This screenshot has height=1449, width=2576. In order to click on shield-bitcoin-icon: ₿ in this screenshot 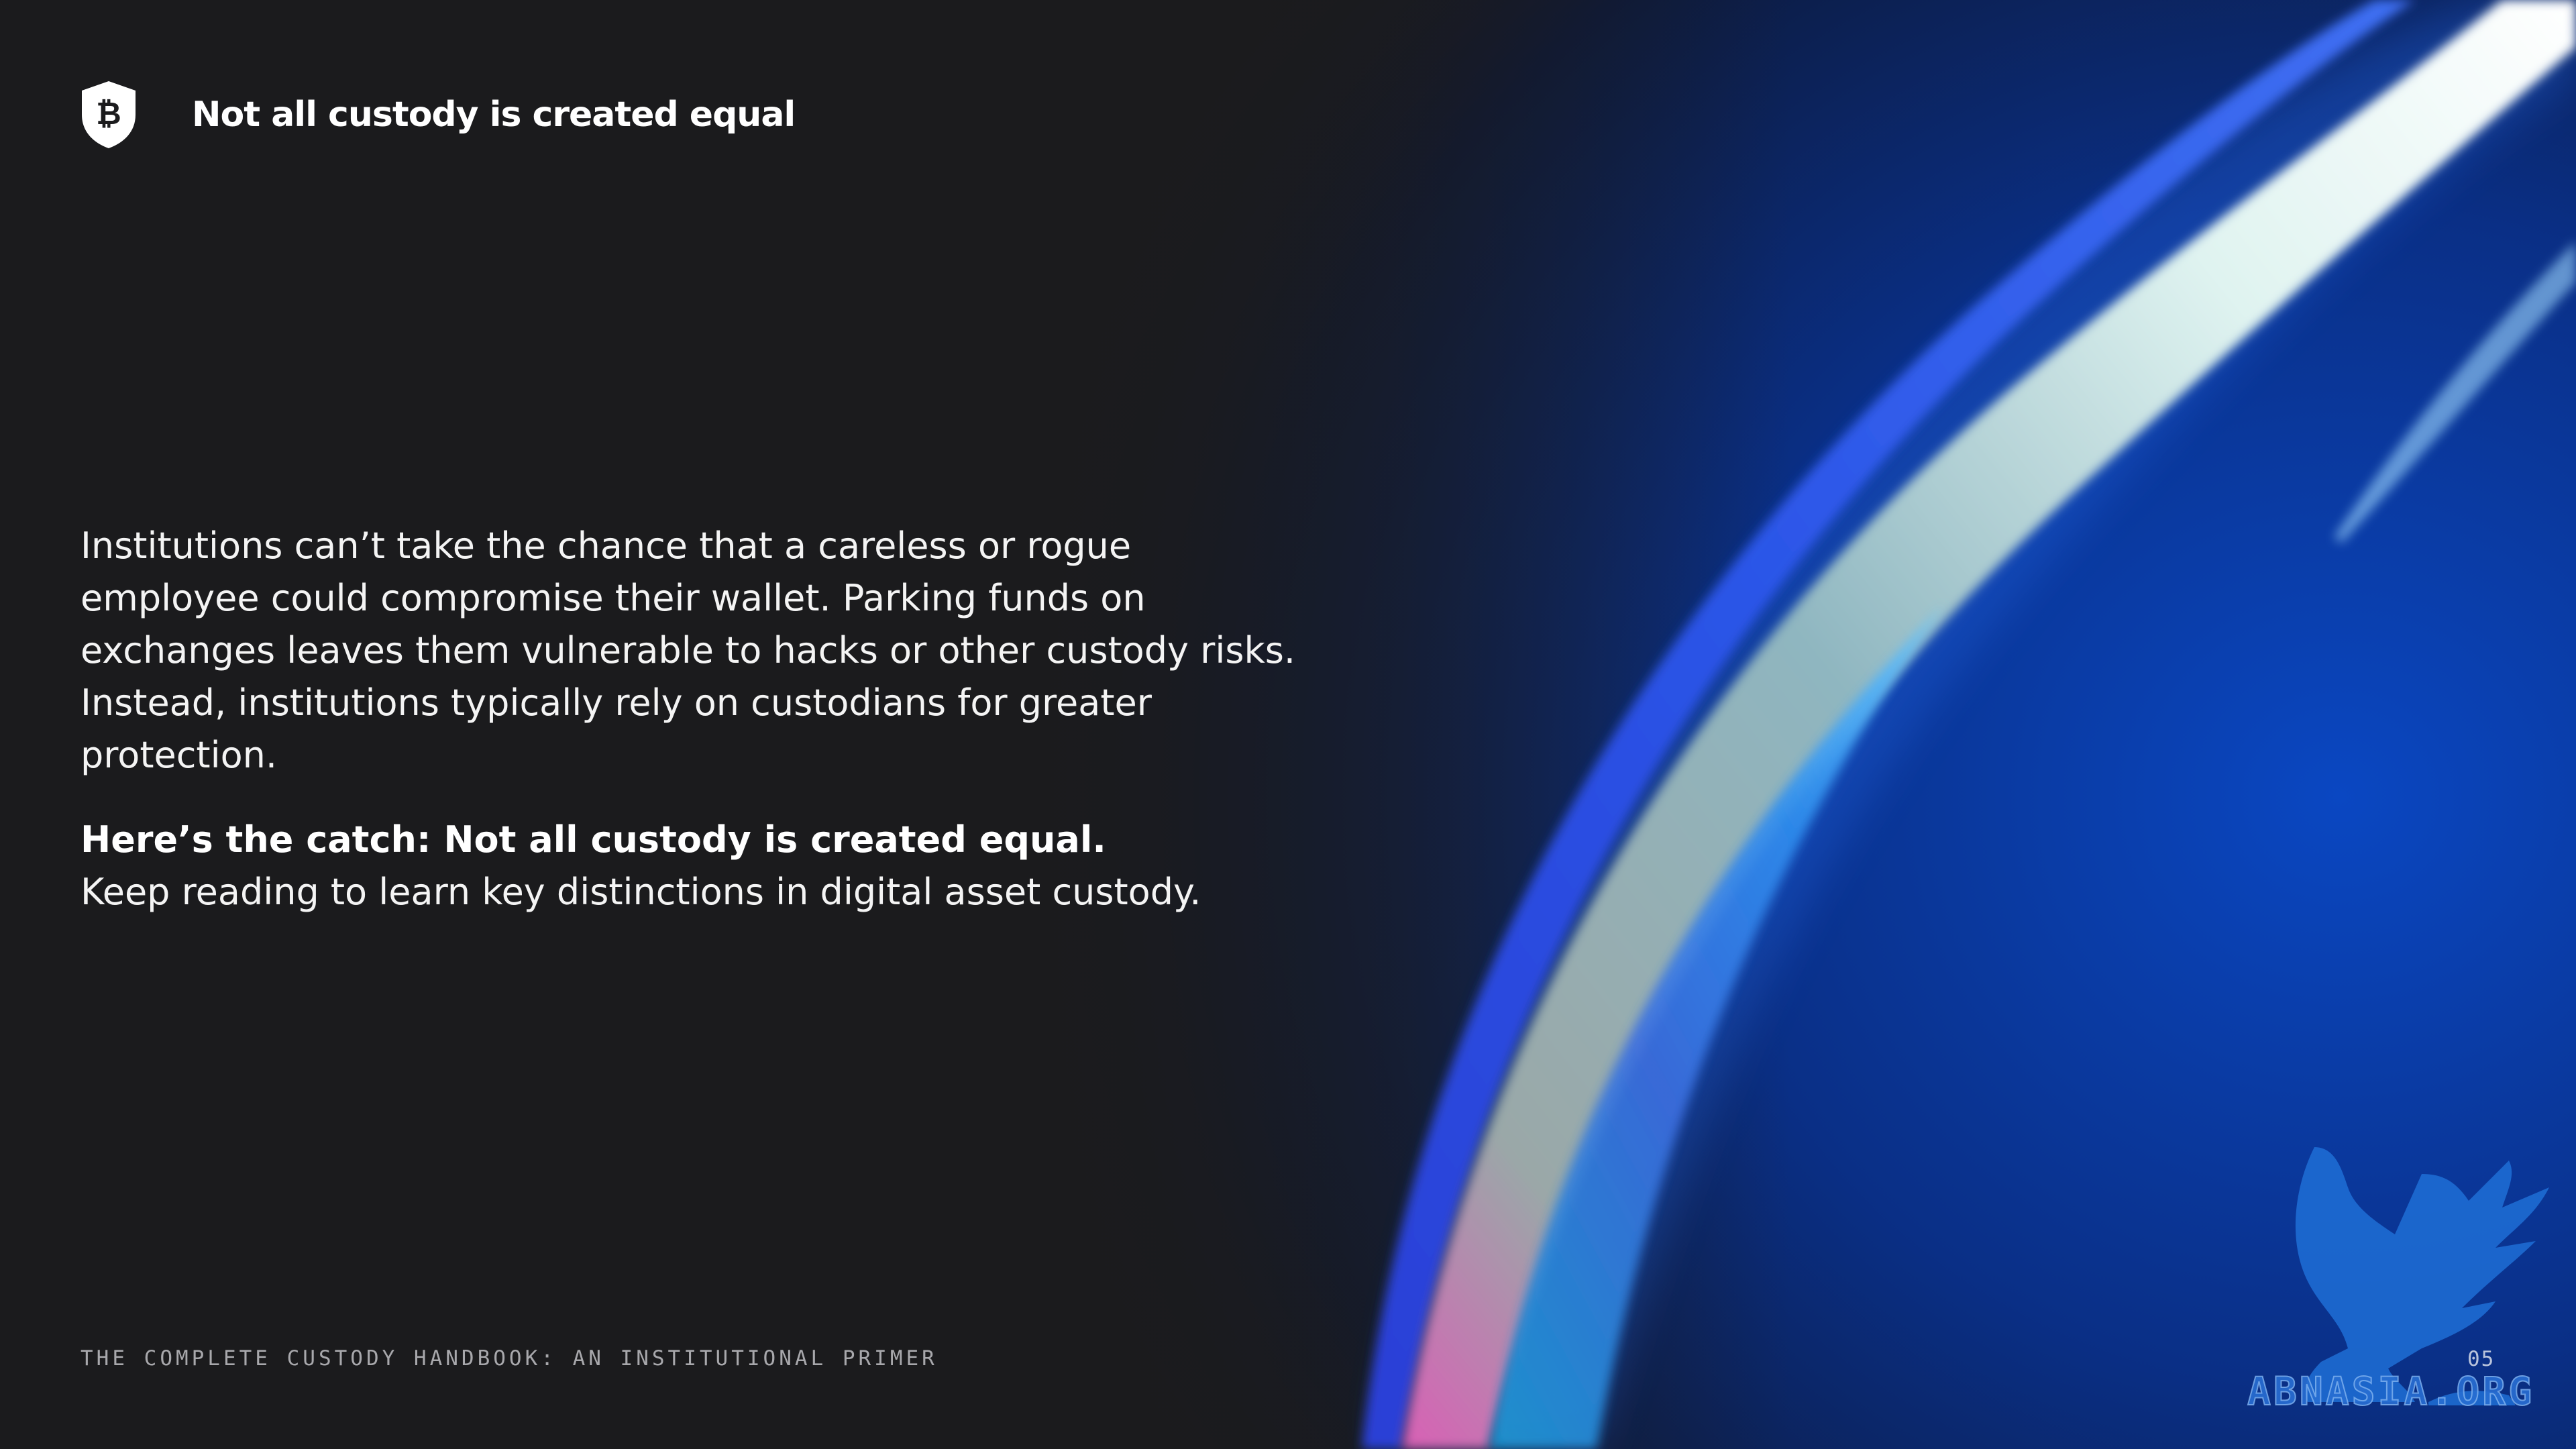, I will do `click(109, 114)`.